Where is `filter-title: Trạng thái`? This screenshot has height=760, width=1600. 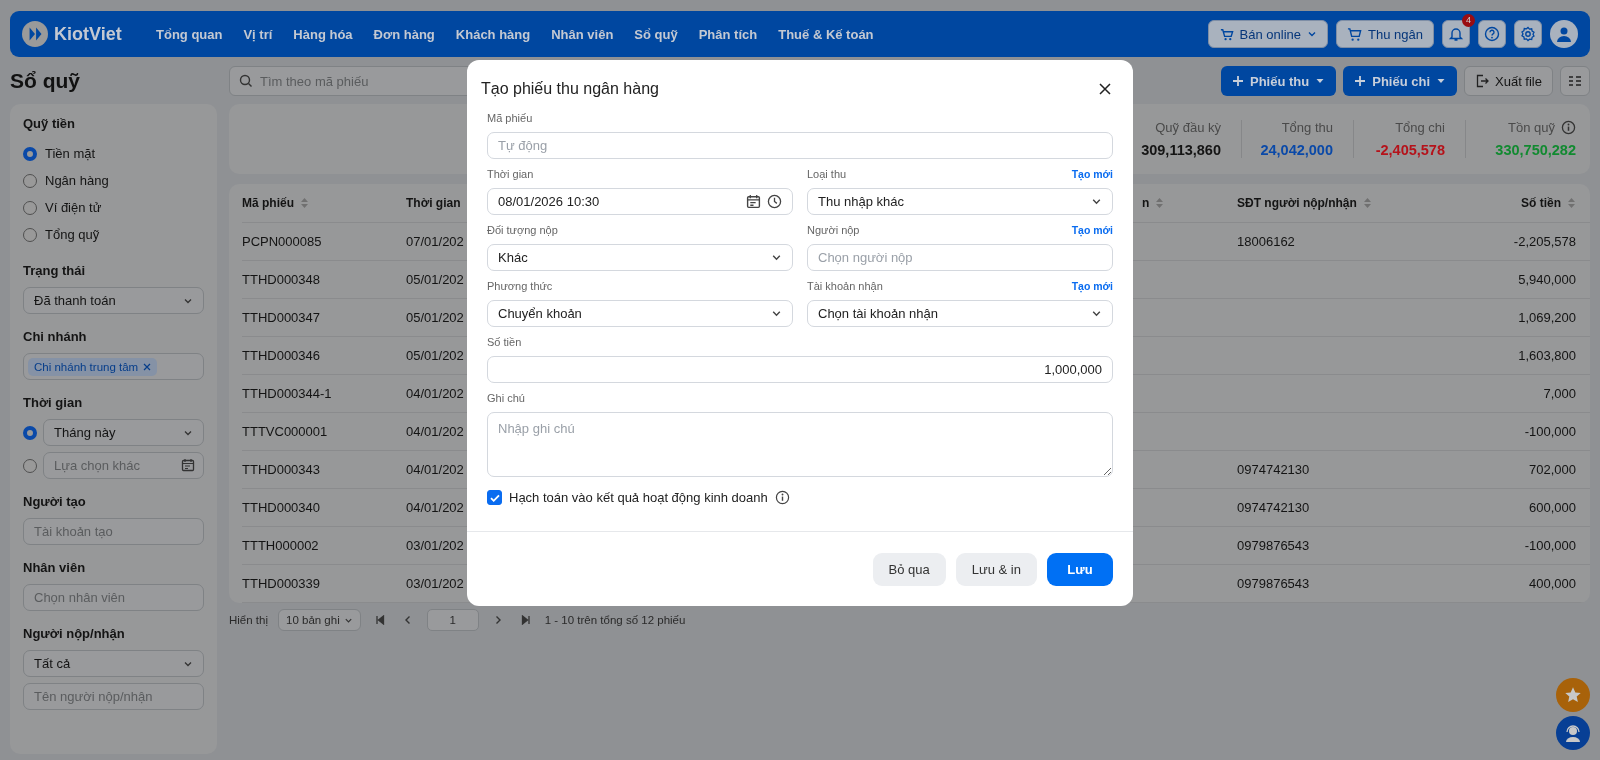
filter-title: Trạng thái is located at coordinates (55, 270).